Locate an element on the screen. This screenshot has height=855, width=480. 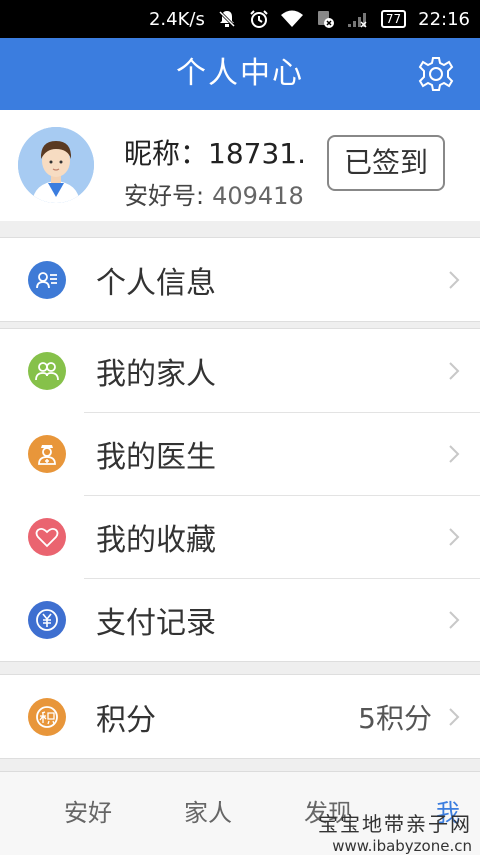
profile-card: 昵称：18731. 安好号: 409418 已签到 is located at coordinates (240, 165).